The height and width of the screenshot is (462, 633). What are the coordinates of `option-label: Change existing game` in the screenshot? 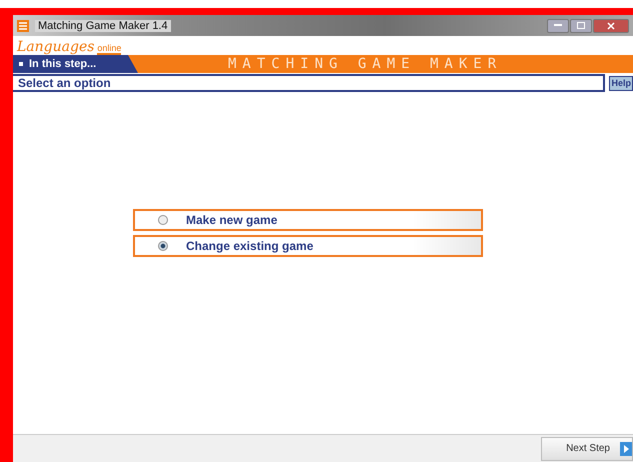 It's located at (250, 246).